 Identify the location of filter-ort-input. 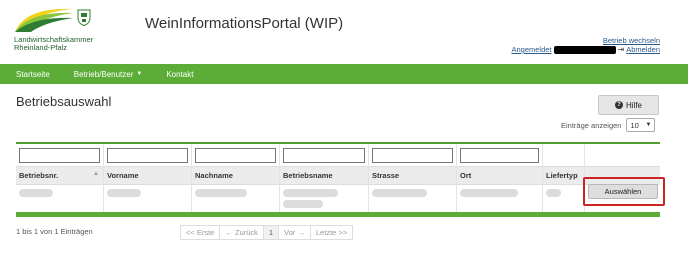
(499, 155).